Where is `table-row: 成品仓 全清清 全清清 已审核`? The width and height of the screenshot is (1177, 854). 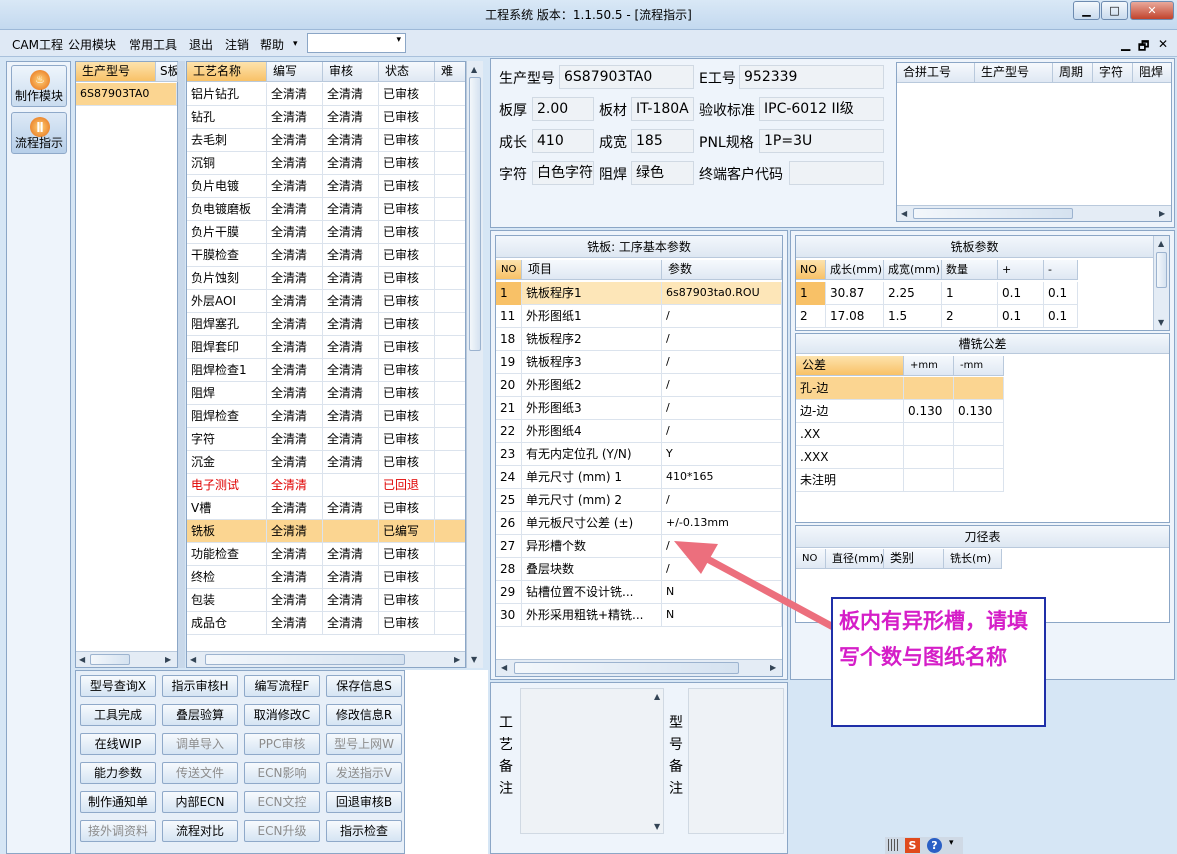
table-row: 成品仓 全清清 全清清 已审核 is located at coordinates (326, 623).